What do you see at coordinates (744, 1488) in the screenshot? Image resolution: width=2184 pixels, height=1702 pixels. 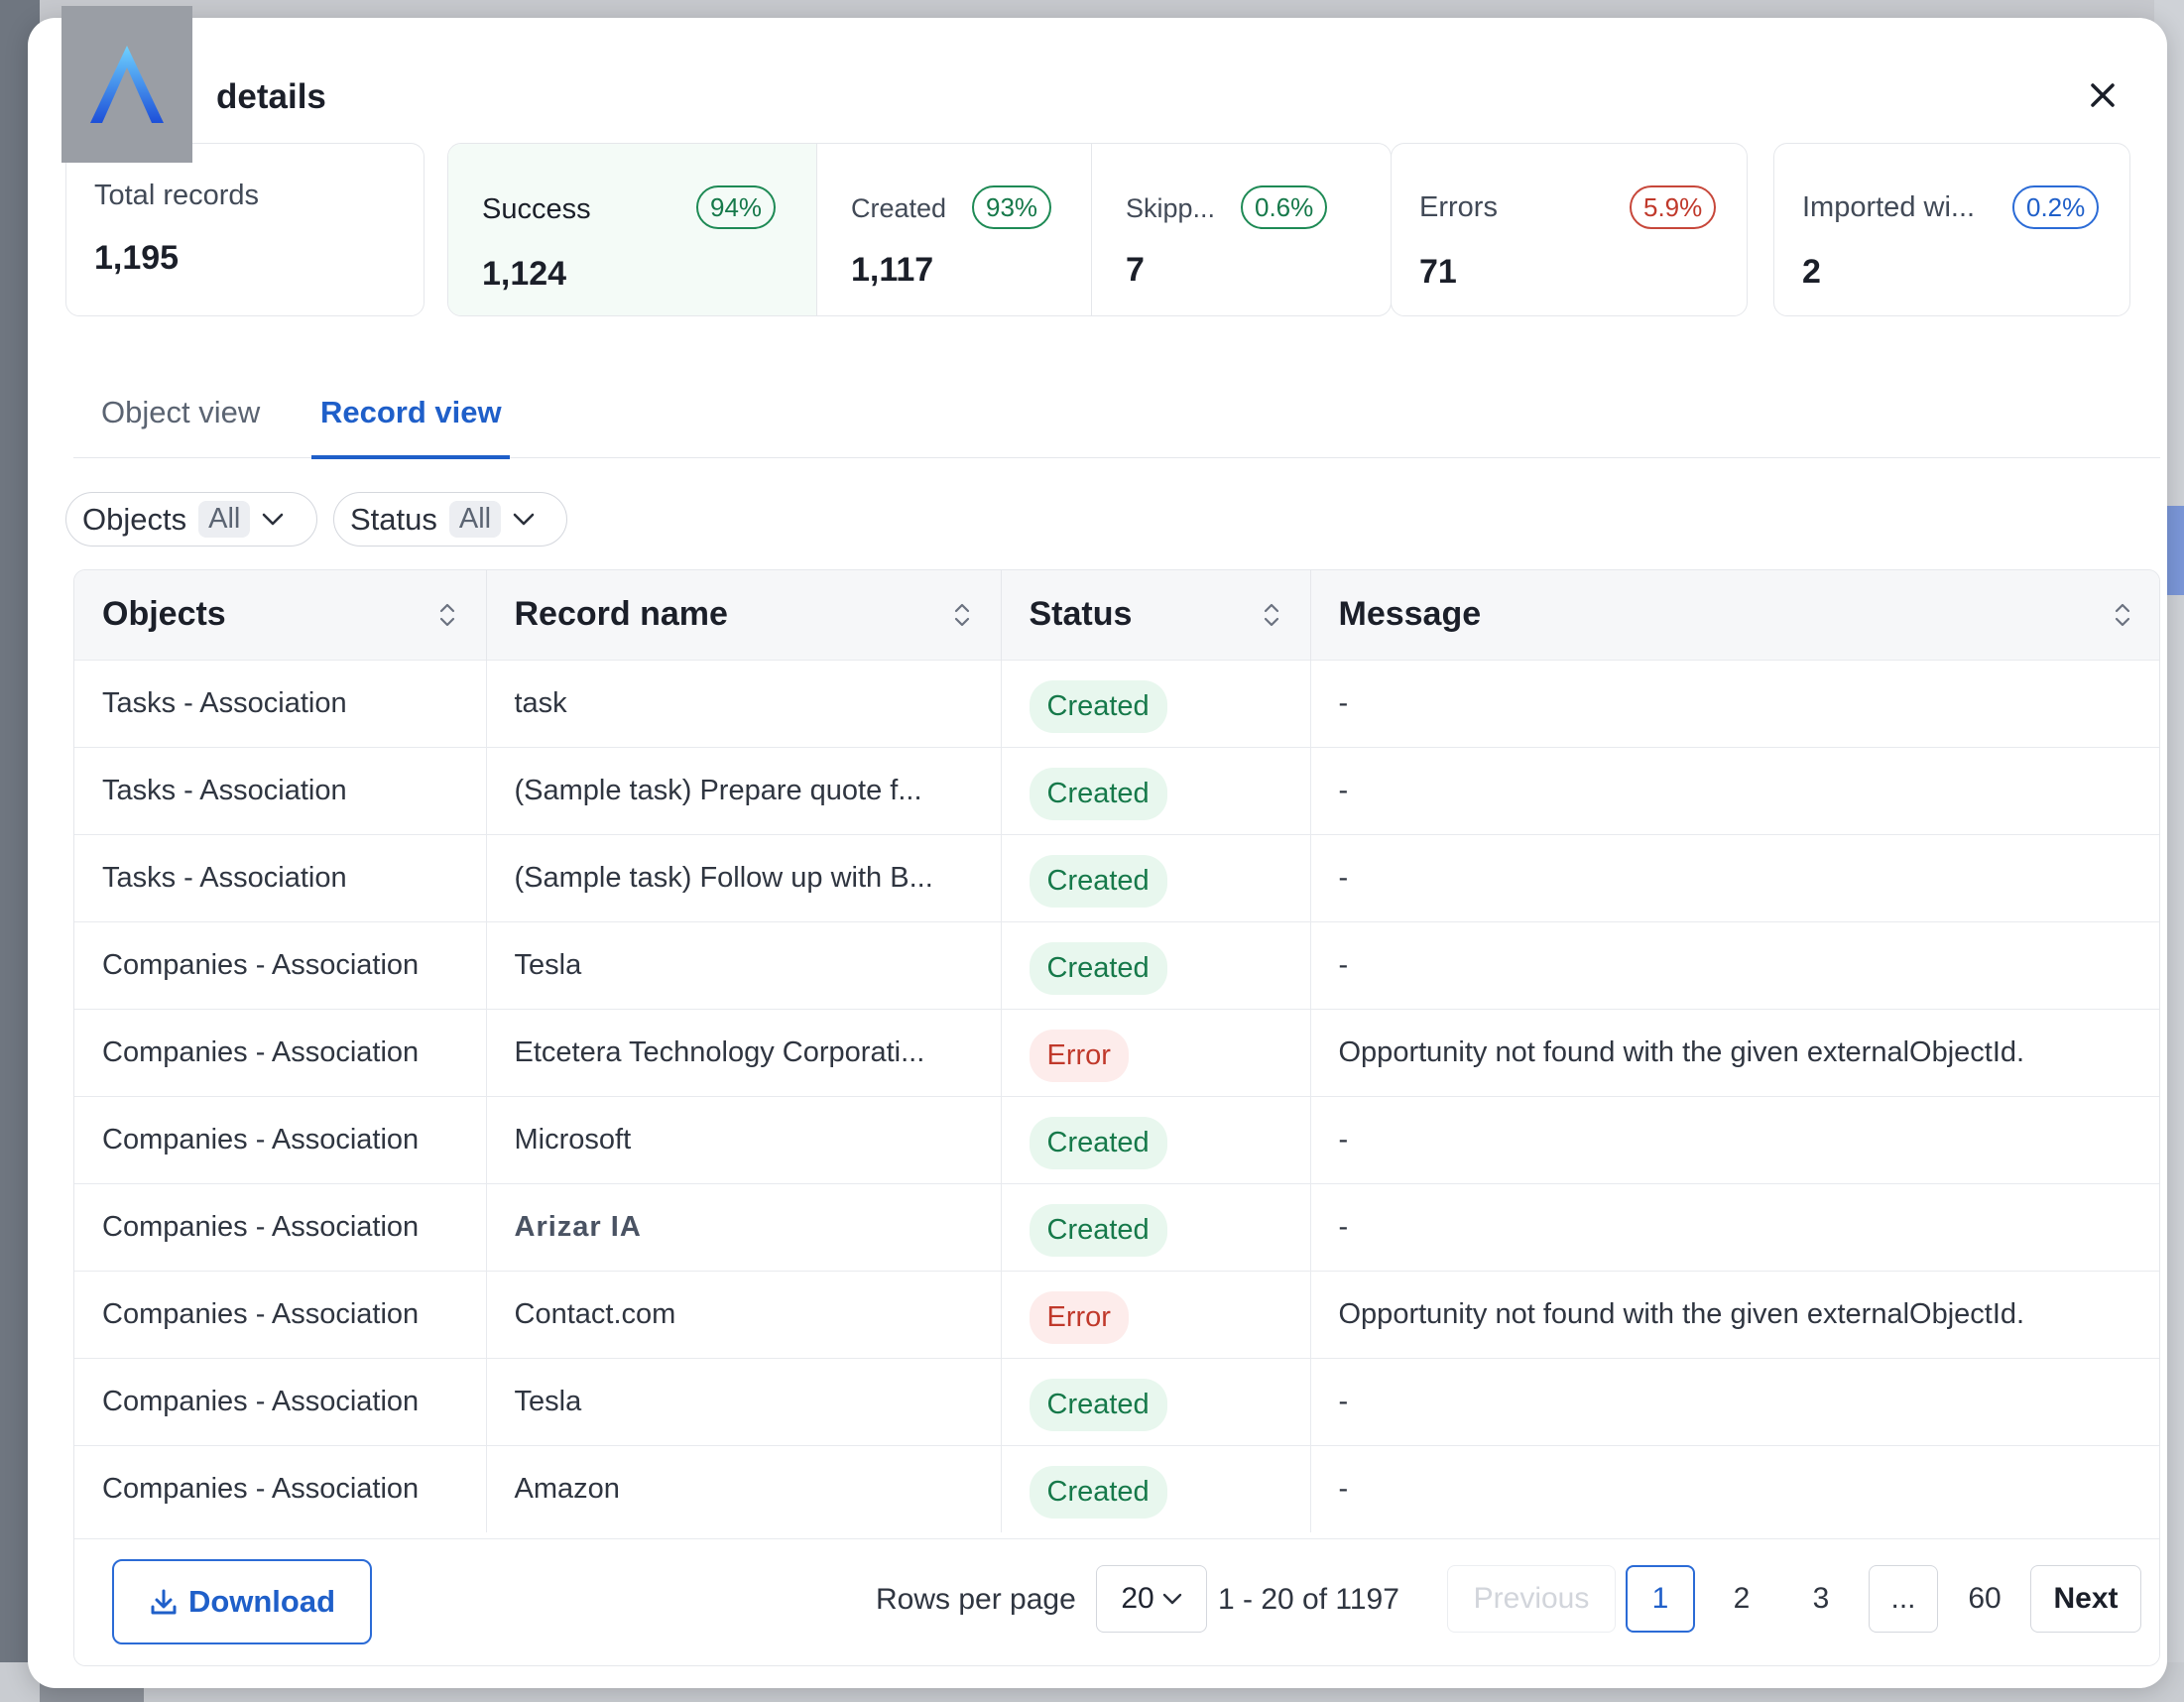 I see `cell-record-name: Amazon` at bounding box center [744, 1488].